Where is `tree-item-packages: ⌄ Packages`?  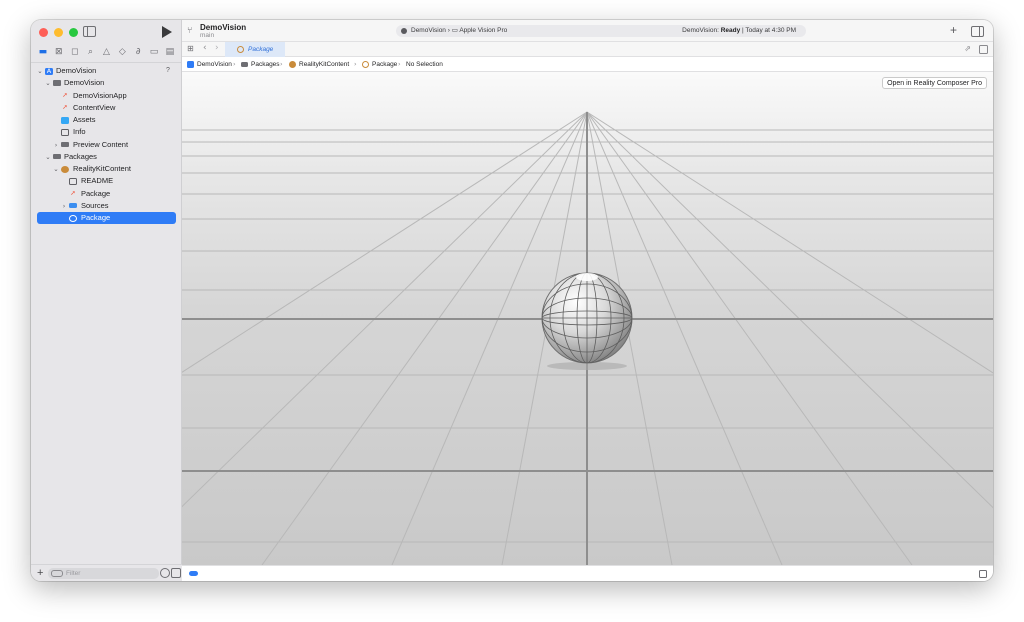
tree-item-packages: ⌄ Packages is located at coordinates (106, 157).